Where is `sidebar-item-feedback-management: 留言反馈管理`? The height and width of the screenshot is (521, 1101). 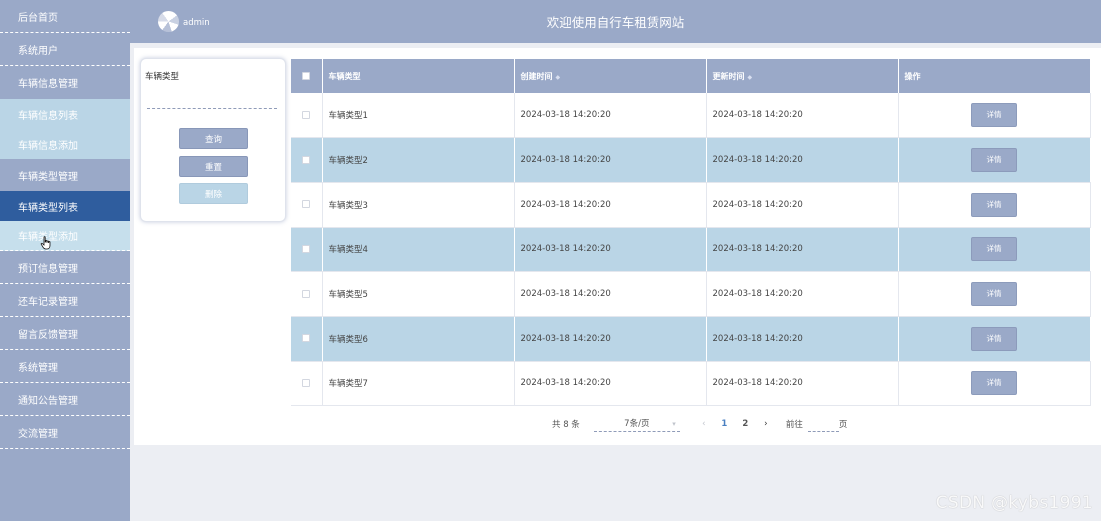
sidebar-item-feedback-management: 留言反馈管理 is located at coordinates (65, 333).